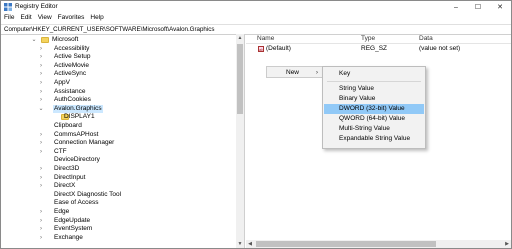 The width and height of the screenshot is (512, 249). What do you see at coordinates (118, 203) in the screenshot?
I see `tree-item: Ease of Access` at bounding box center [118, 203].